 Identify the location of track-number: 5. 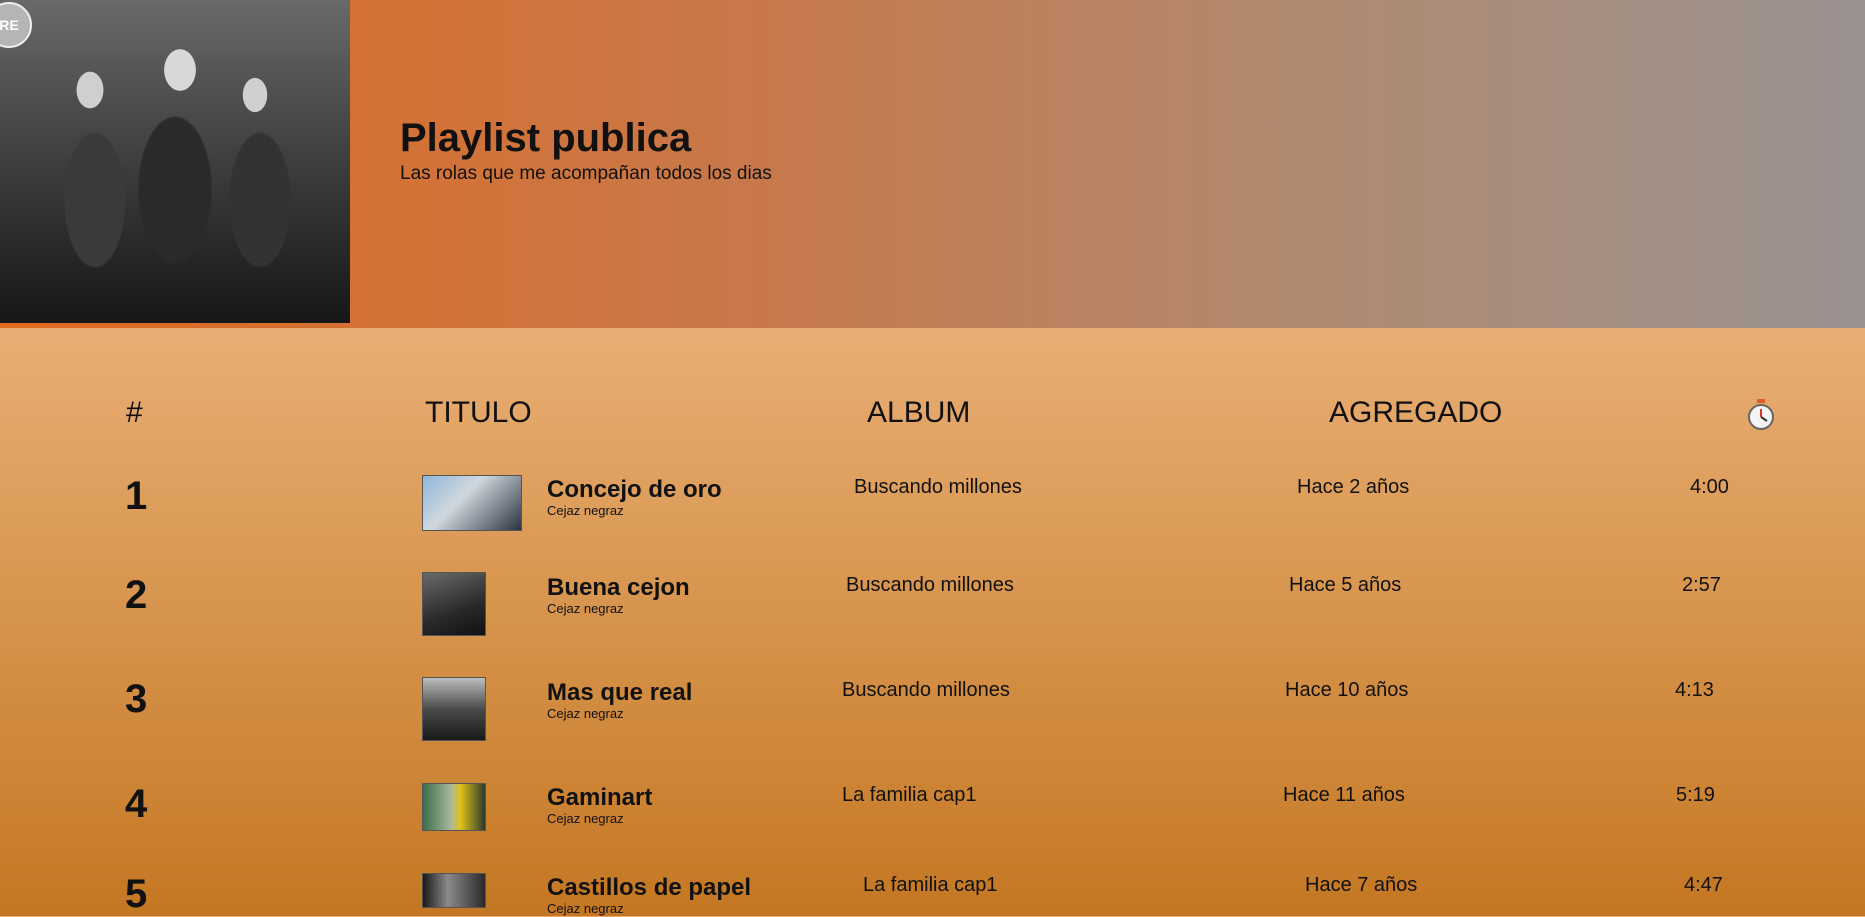
(136, 894).